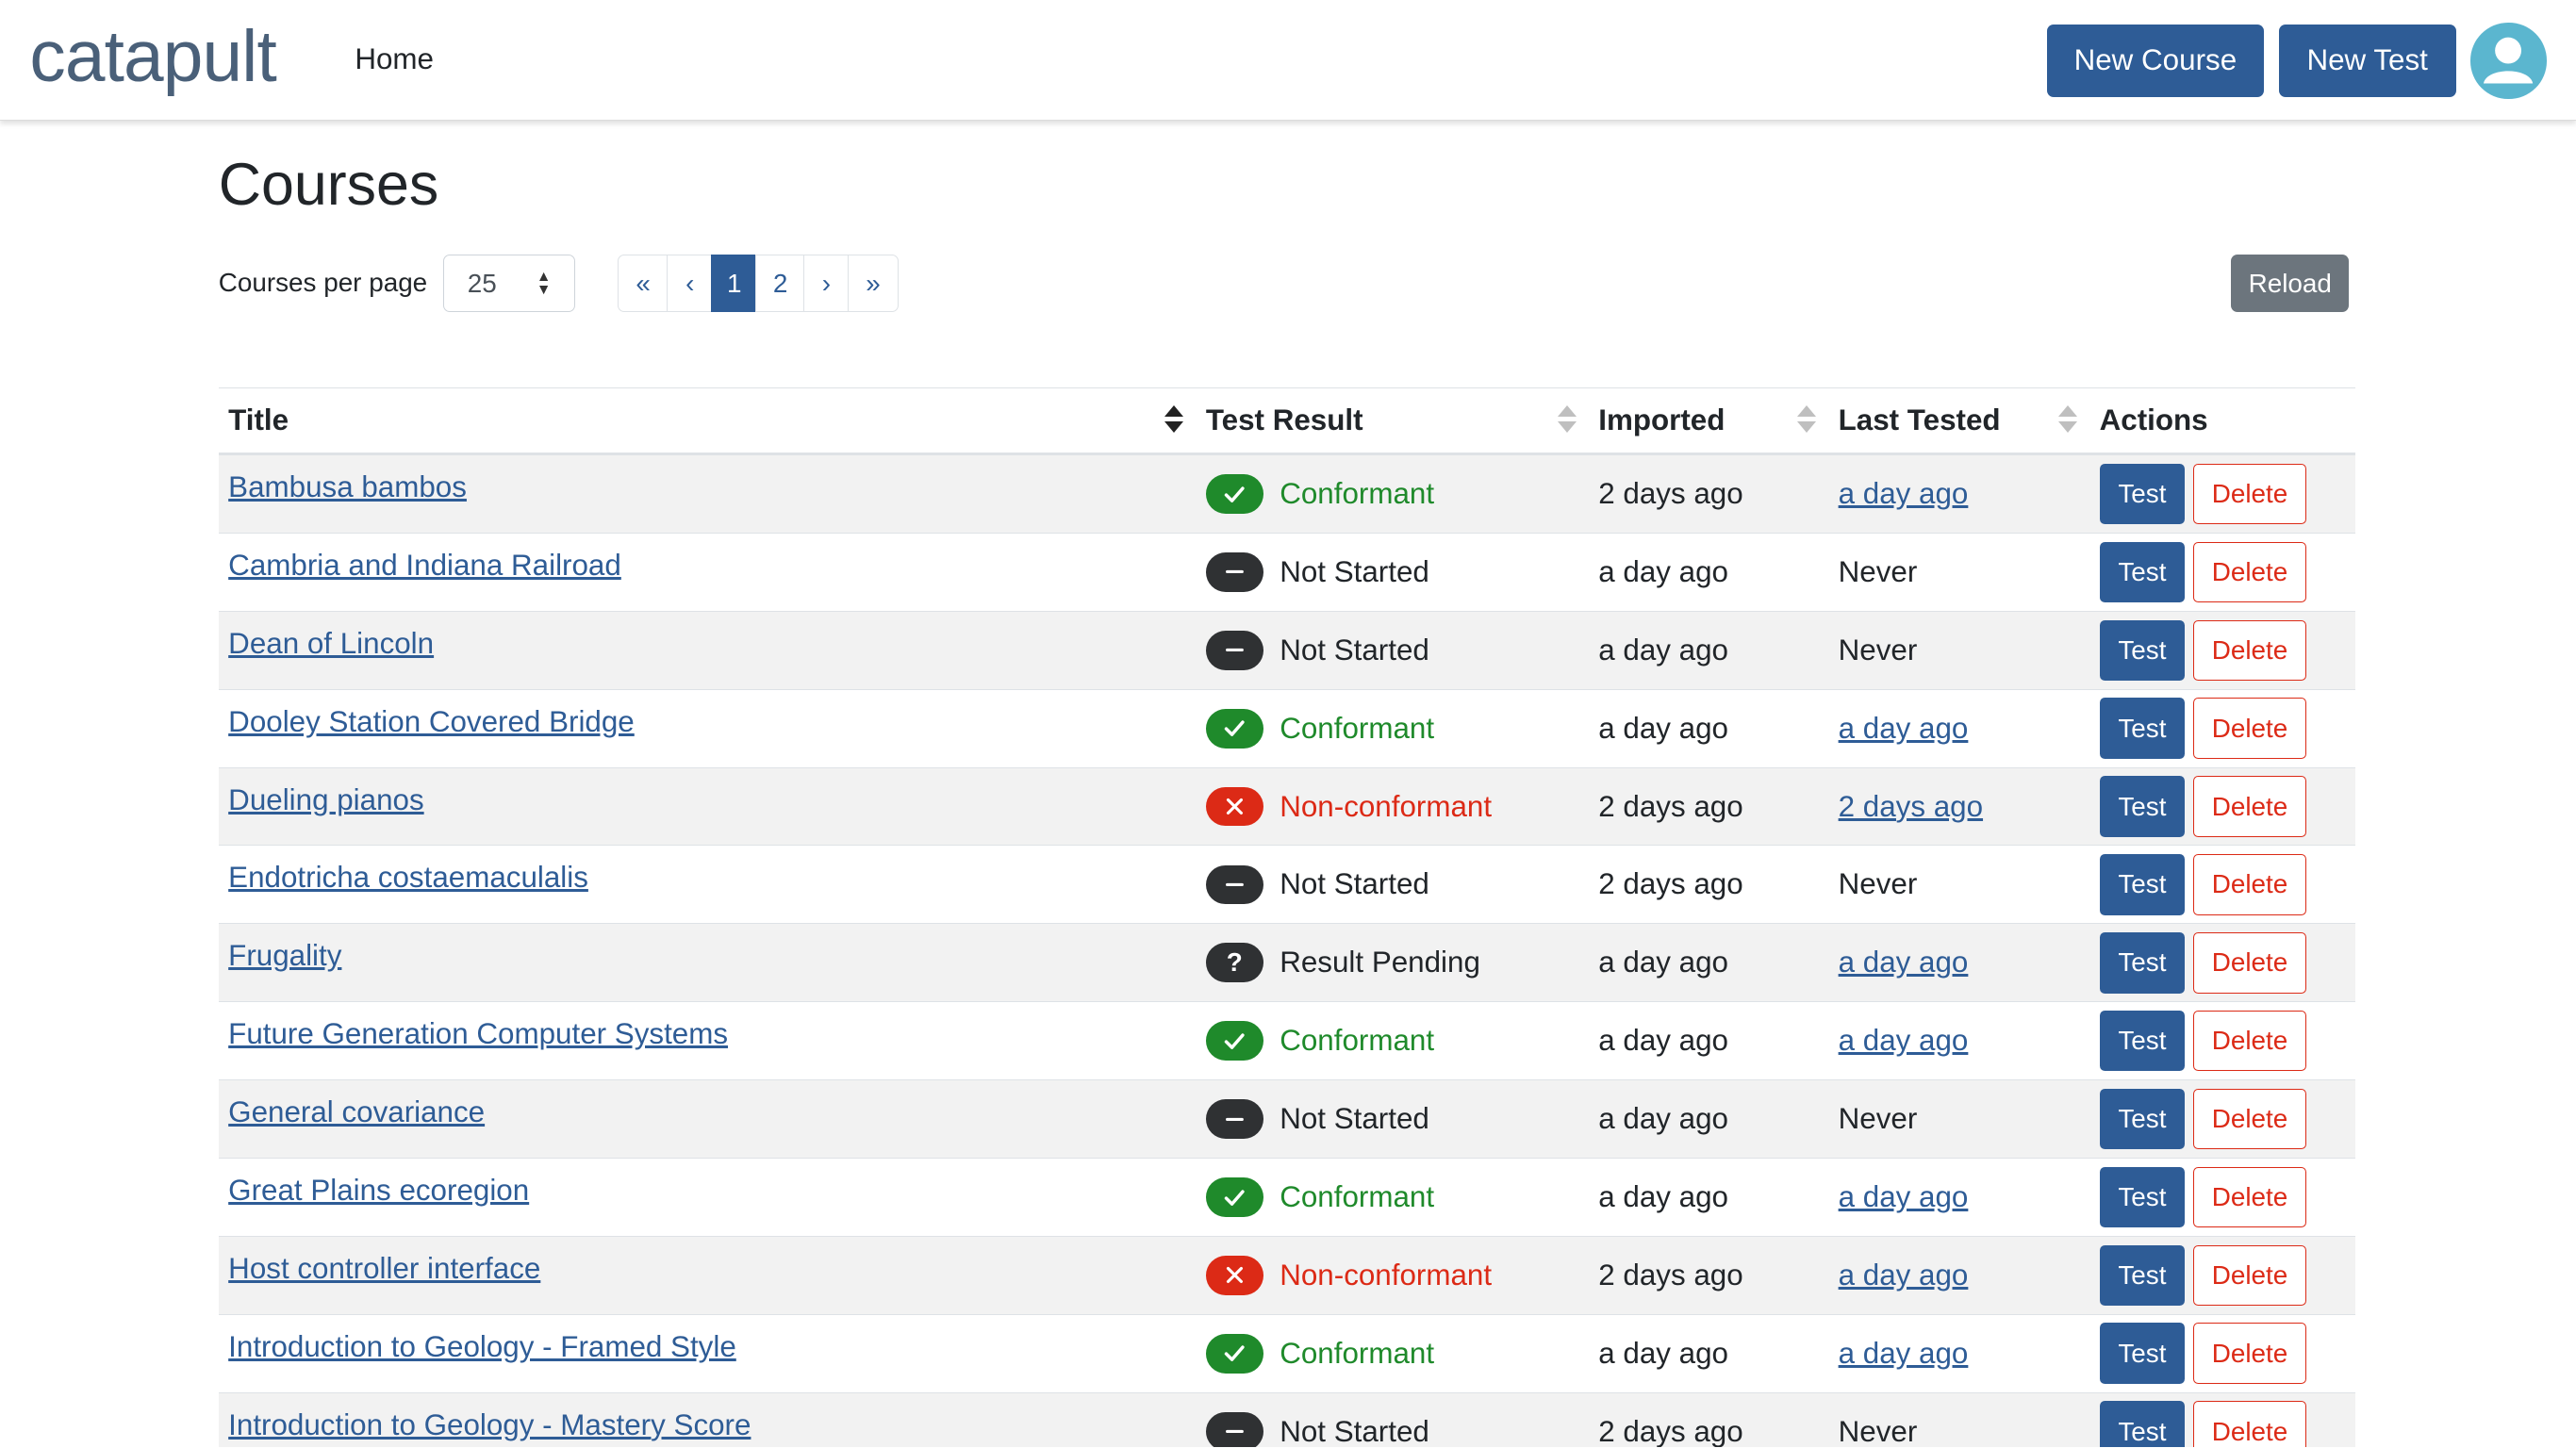 The width and height of the screenshot is (2576, 1448). Describe the element at coordinates (2155, 61) in the screenshot. I see `new-course-button: New Course` at that location.